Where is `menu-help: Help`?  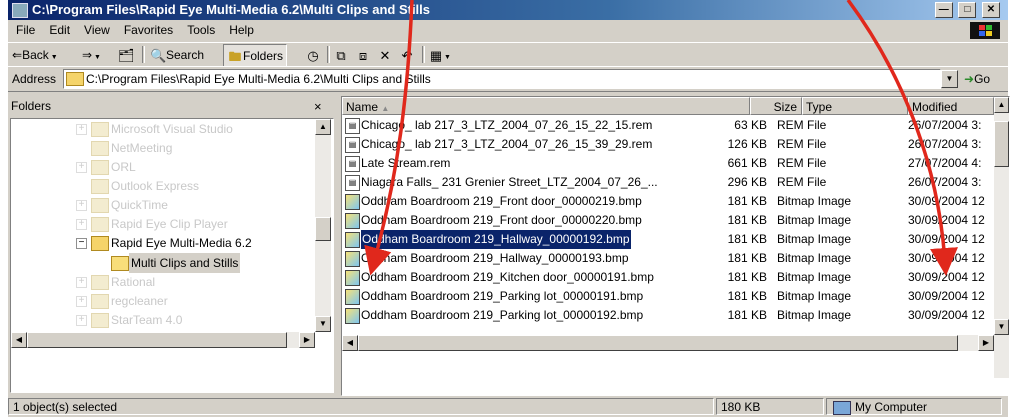 menu-help: Help is located at coordinates (241, 30).